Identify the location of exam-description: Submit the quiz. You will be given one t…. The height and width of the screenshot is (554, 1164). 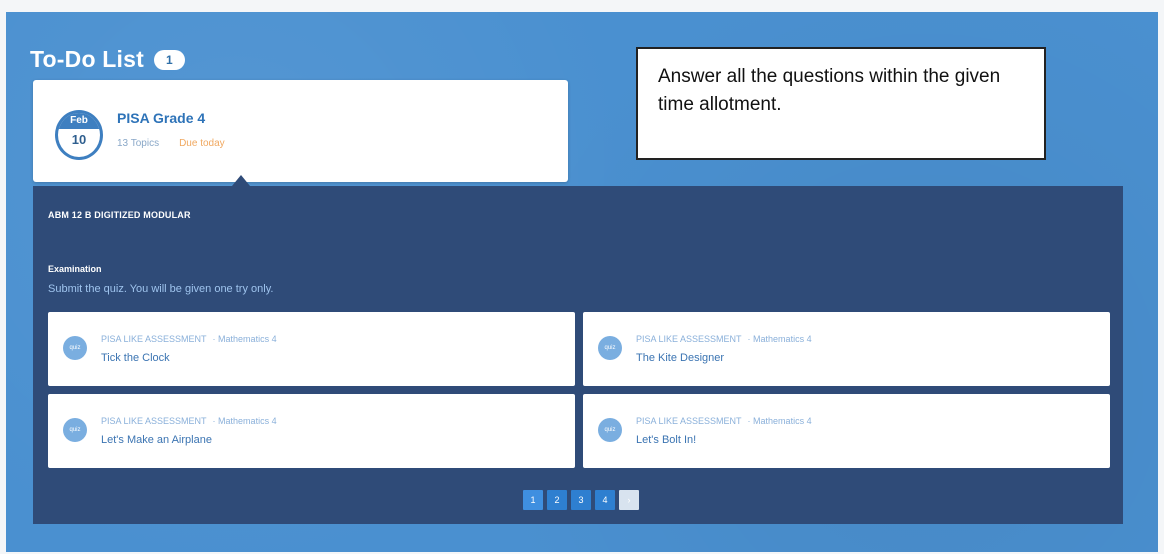
(161, 289).